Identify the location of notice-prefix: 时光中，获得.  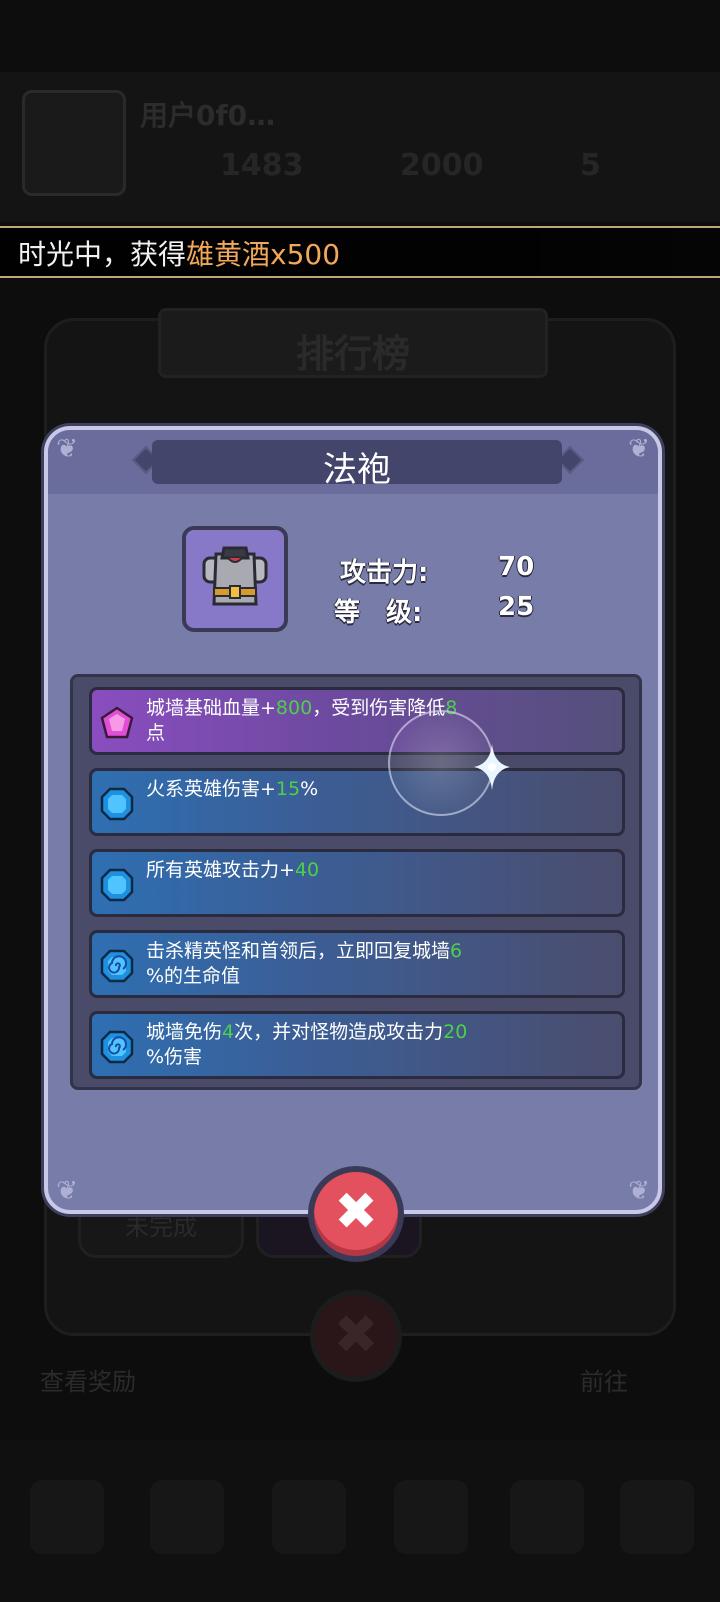
(102, 254).